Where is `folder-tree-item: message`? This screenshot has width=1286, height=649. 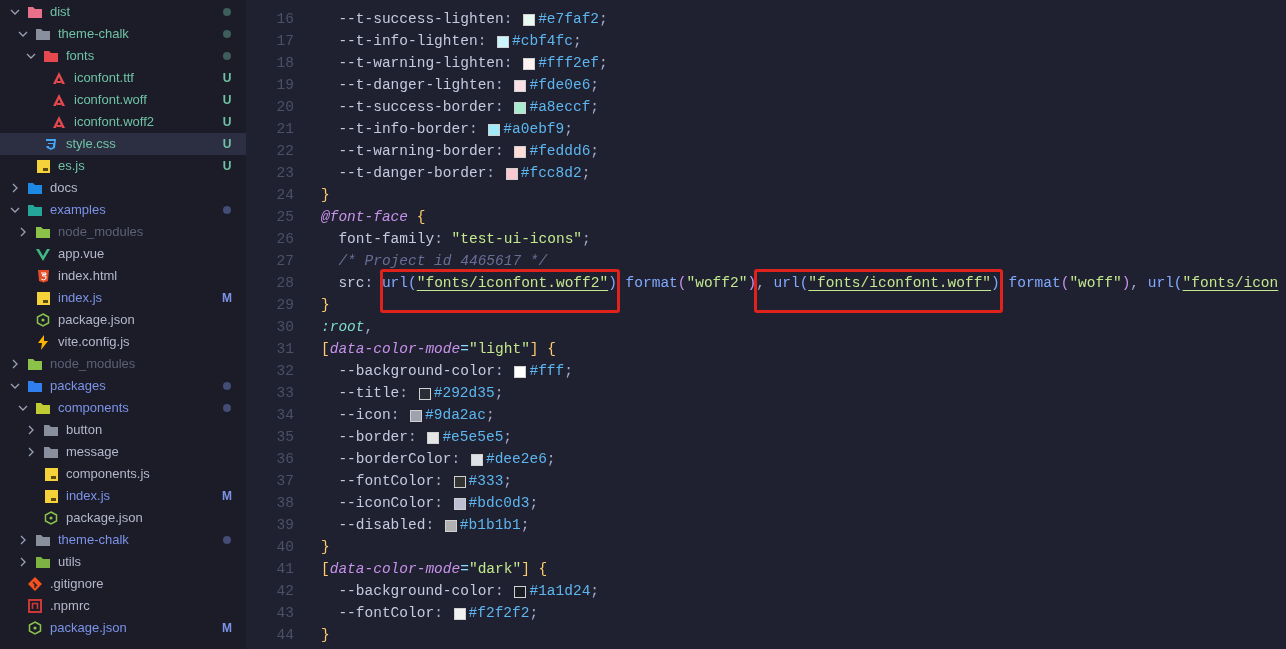
folder-tree-item: message is located at coordinates (123, 452).